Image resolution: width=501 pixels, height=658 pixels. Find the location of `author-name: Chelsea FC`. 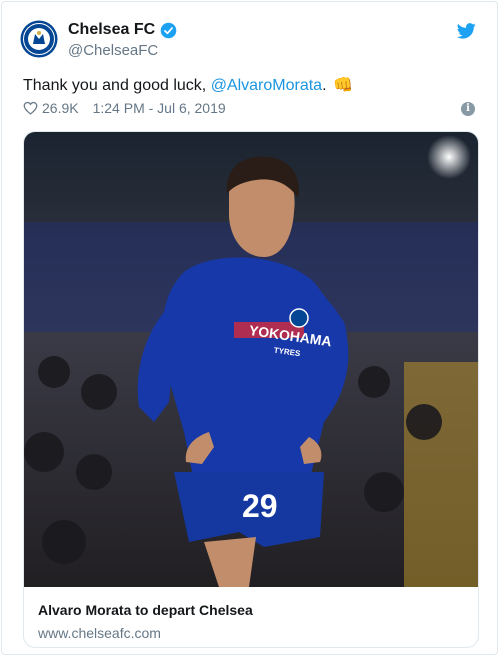

author-name: Chelsea FC is located at coordinates (122, 30).